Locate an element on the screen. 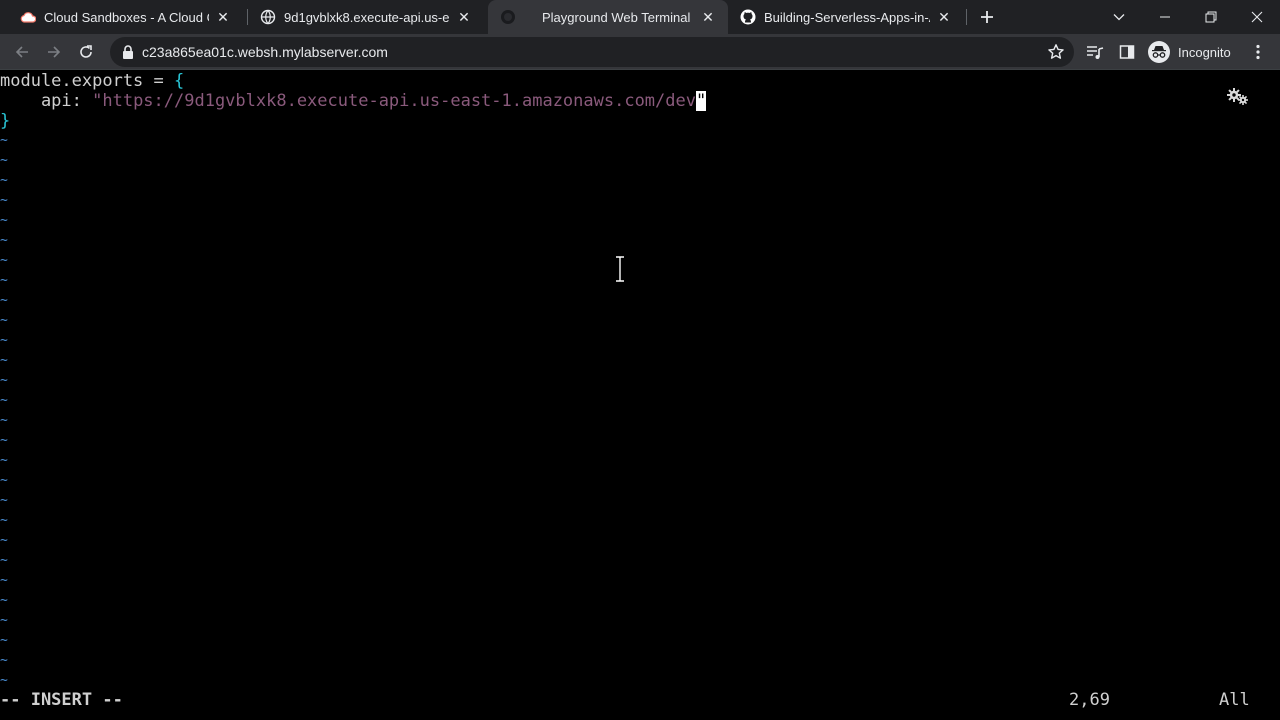 Image resolution: width=1280 pixels, height=720 pixels. tab-github-repo: Building-Serverless-Apps-in-AWS ✕ is located at coordinates (846, 17).